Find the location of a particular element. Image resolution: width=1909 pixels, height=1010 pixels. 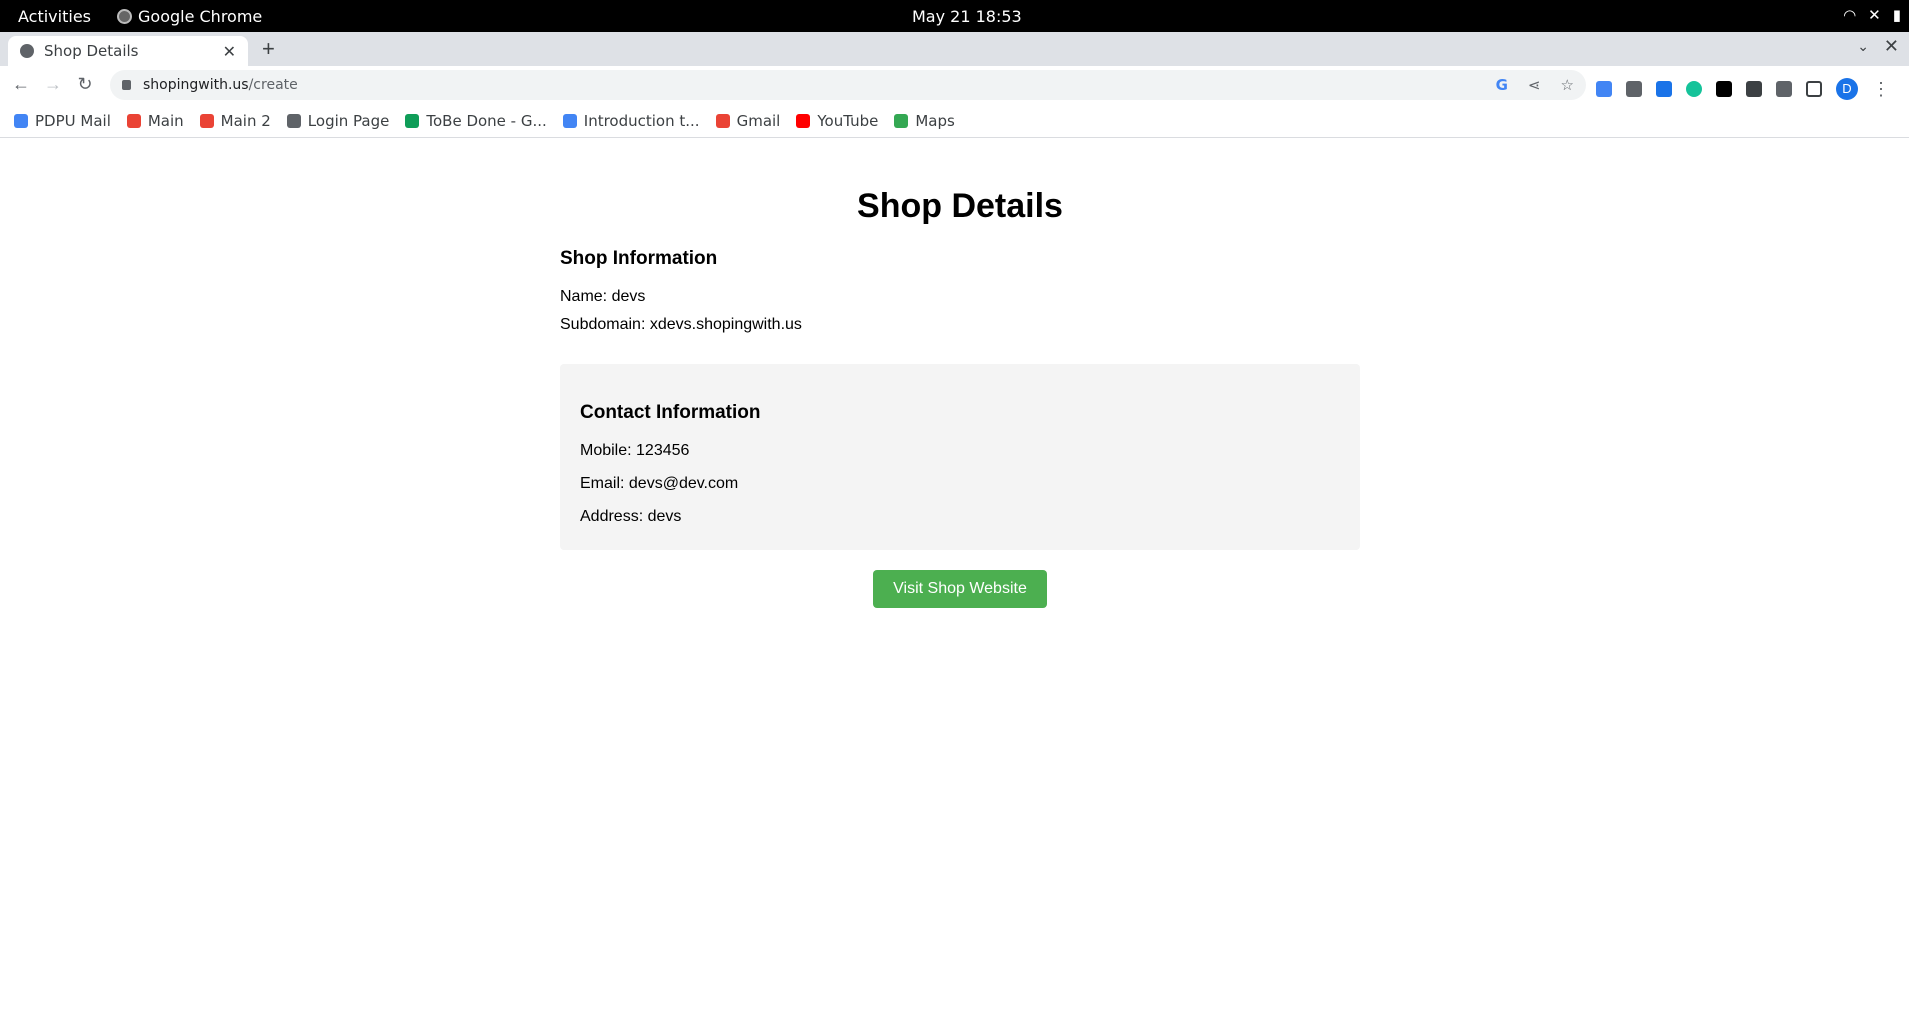

url-host: shopingwith.us is located at coordinates (196, 85).